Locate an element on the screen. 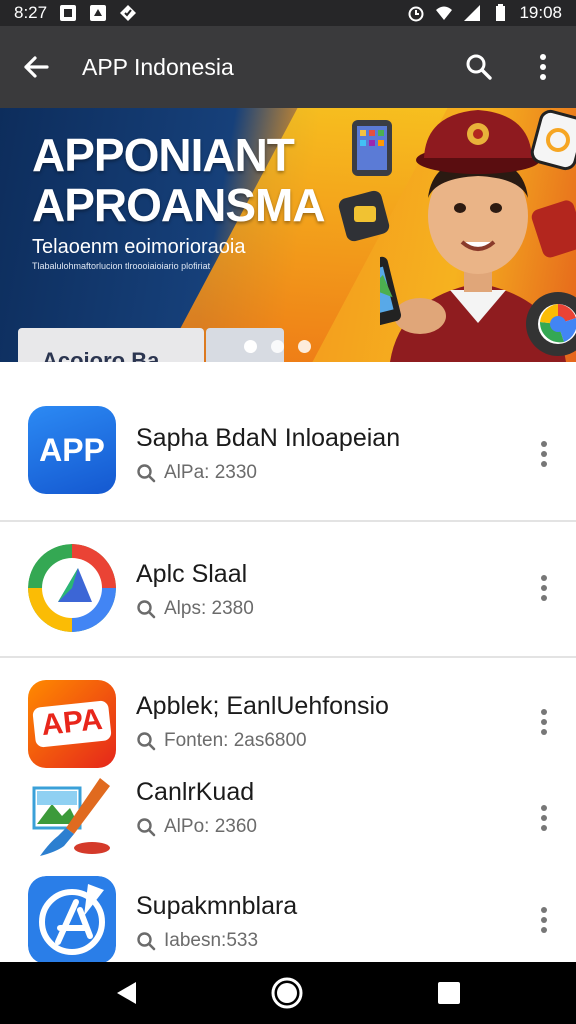  banner-pagination is located at coordinates (277, 346).